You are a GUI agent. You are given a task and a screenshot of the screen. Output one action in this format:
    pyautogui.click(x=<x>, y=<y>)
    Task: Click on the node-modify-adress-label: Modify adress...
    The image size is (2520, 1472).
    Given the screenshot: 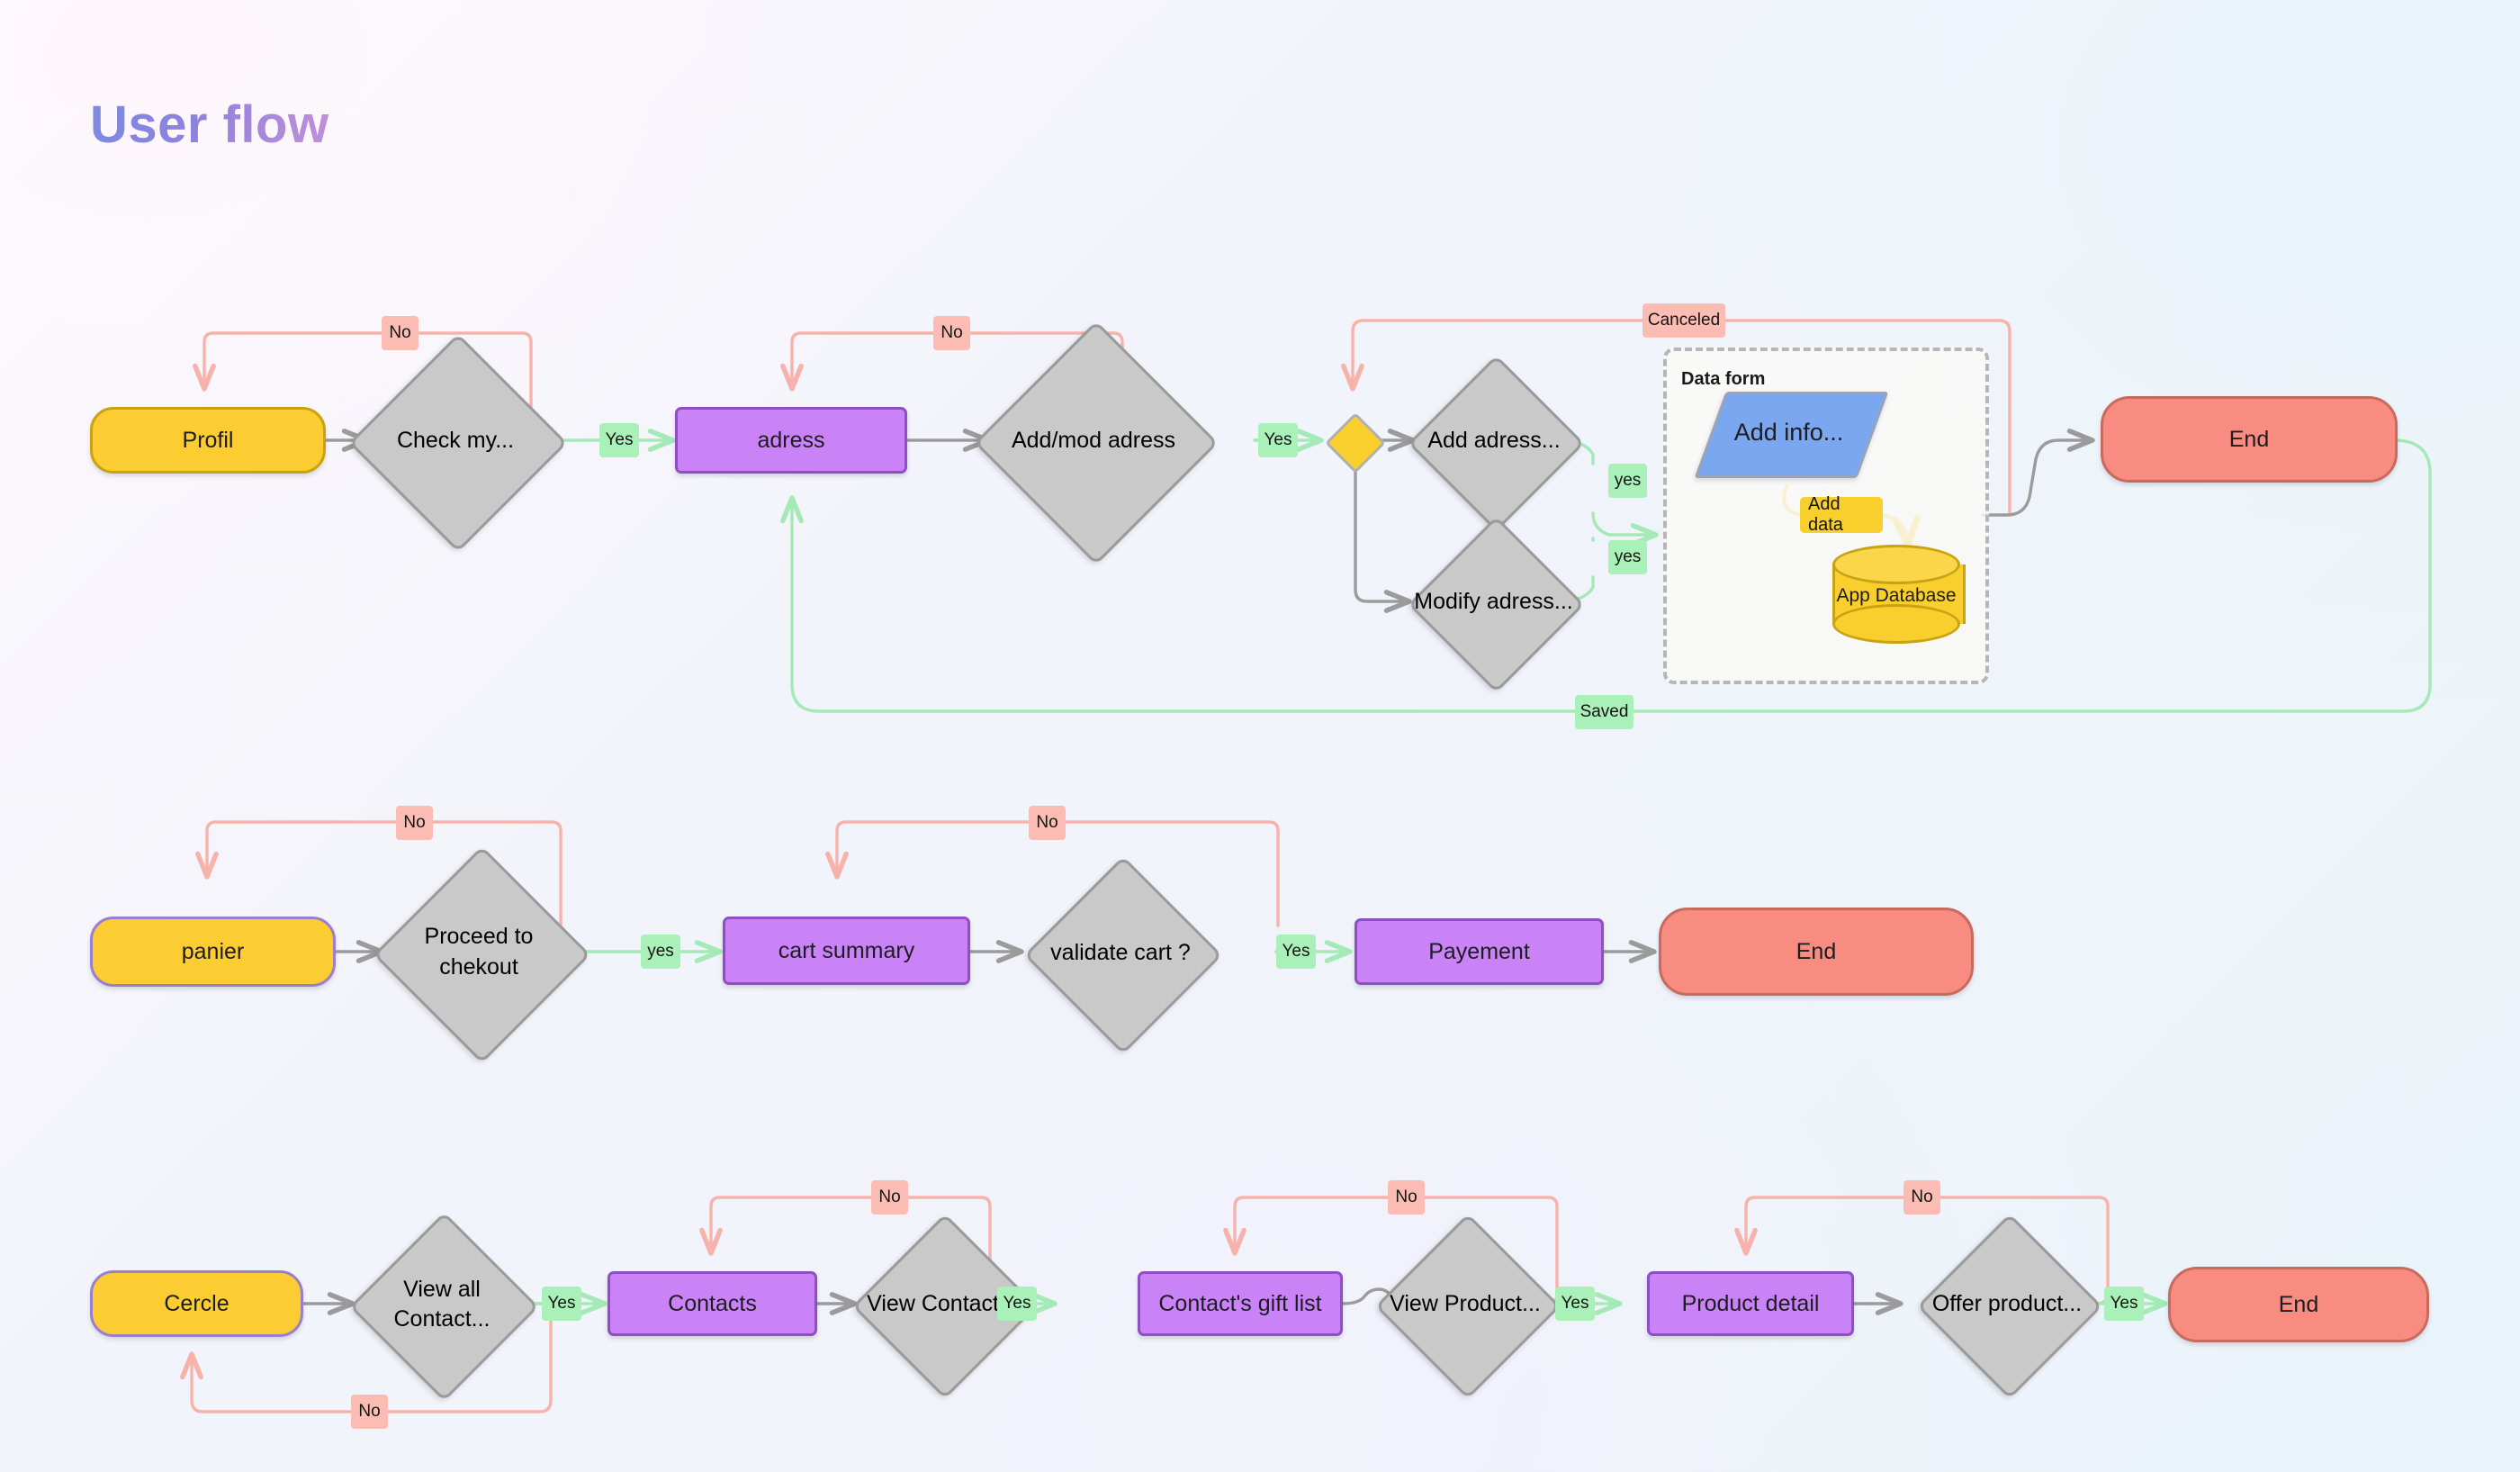 What is the action you would take?
    pyautogui.click(x=1494, y=602)
    